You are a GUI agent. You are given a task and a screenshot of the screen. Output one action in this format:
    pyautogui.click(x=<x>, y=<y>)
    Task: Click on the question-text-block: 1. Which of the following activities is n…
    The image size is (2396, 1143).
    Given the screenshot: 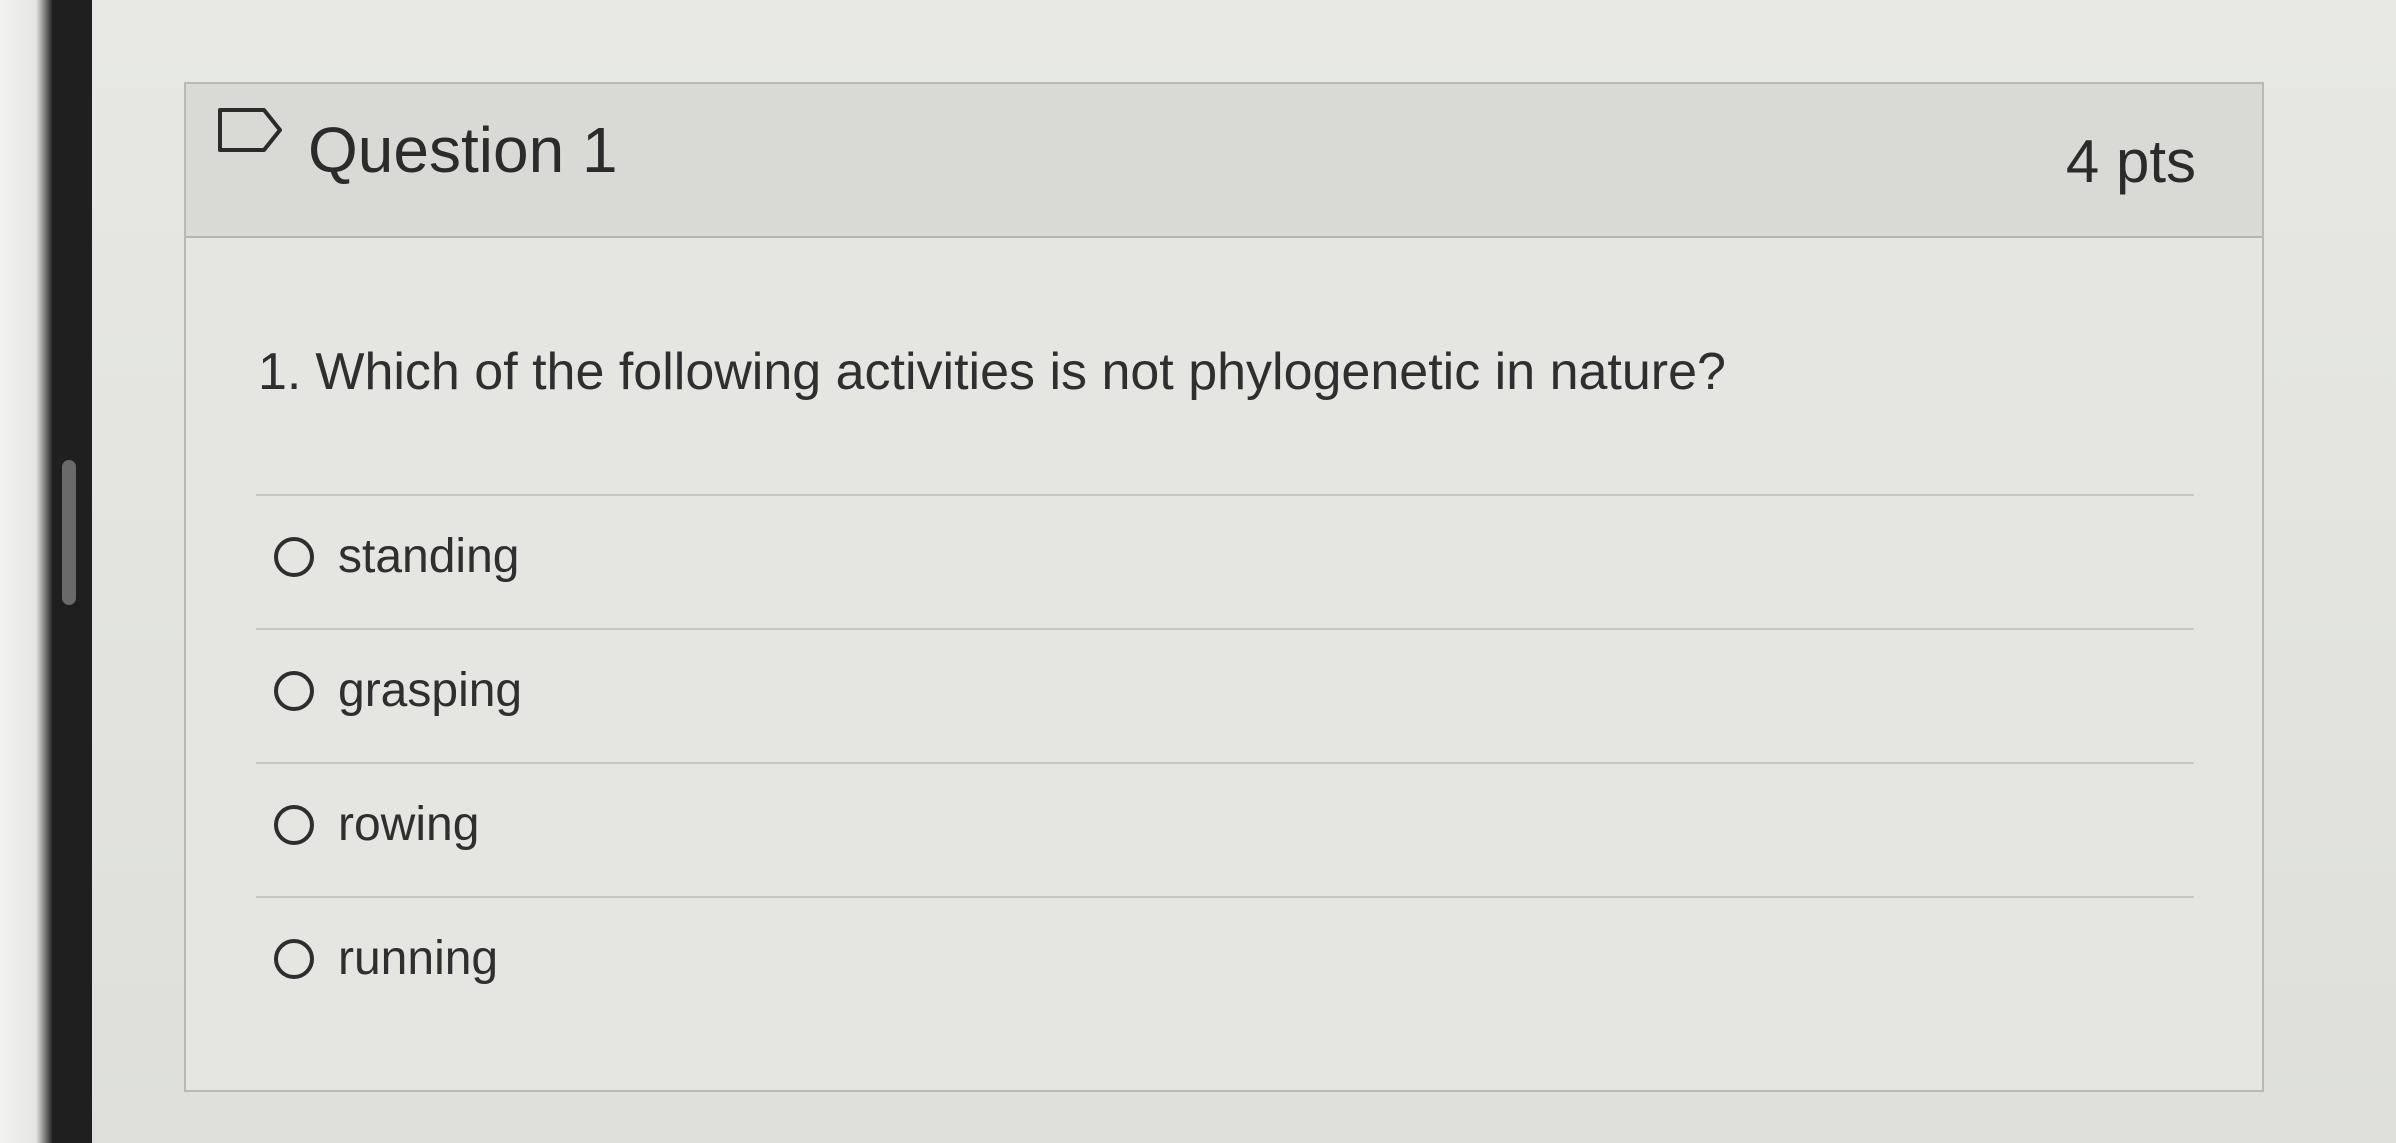 What is the action you would take?
    pyautogui.click(x=992, y=372)
    